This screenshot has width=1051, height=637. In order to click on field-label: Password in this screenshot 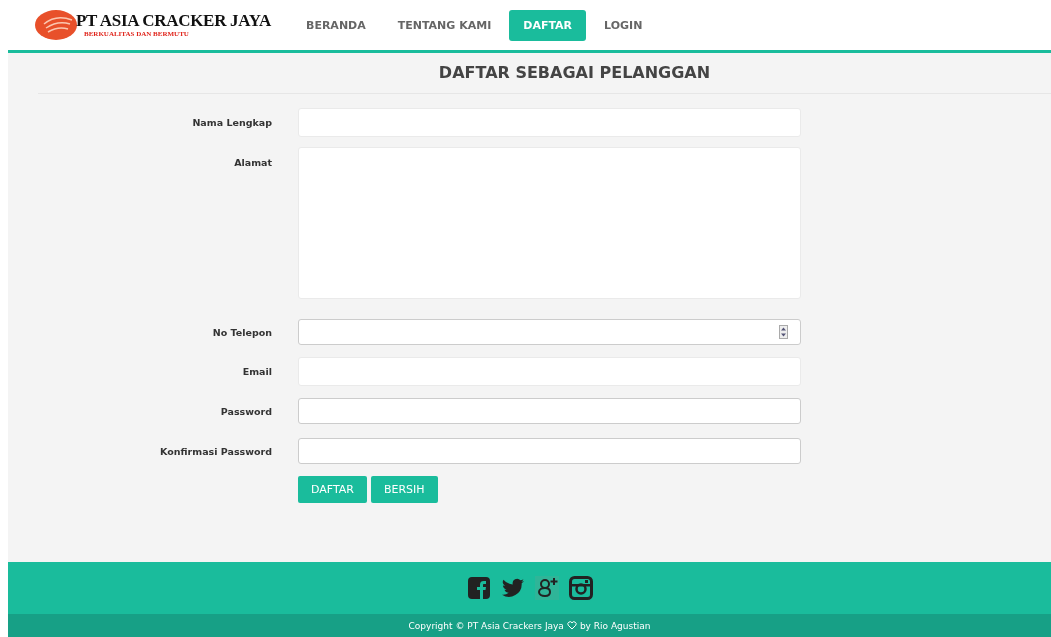, I will do `click(245, 411)`.